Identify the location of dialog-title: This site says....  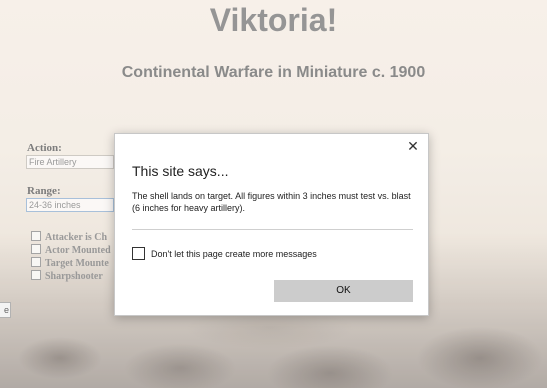
(180, 171).